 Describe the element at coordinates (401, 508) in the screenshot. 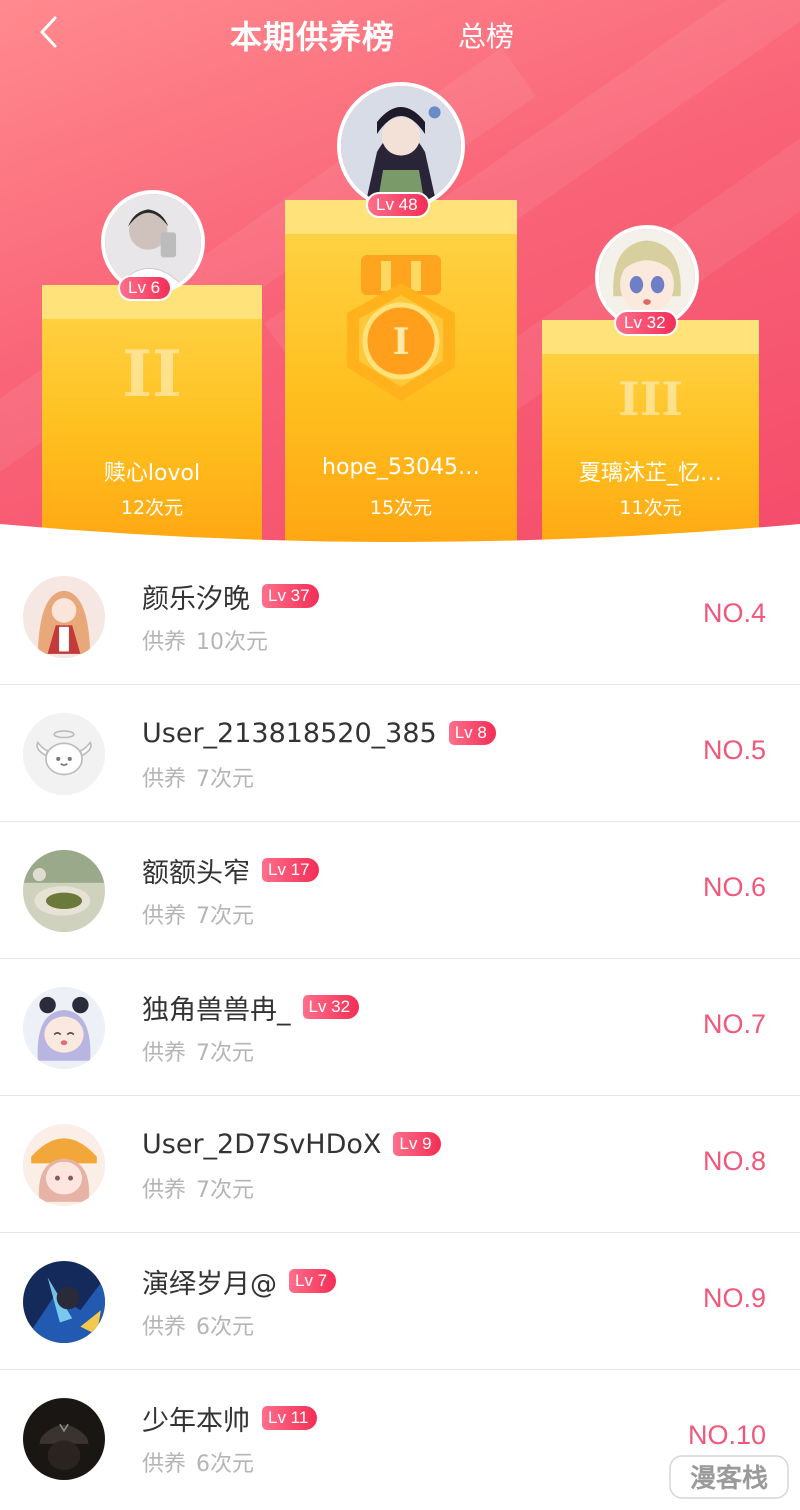

I see `podium-amount-first: 15次元` at that location.